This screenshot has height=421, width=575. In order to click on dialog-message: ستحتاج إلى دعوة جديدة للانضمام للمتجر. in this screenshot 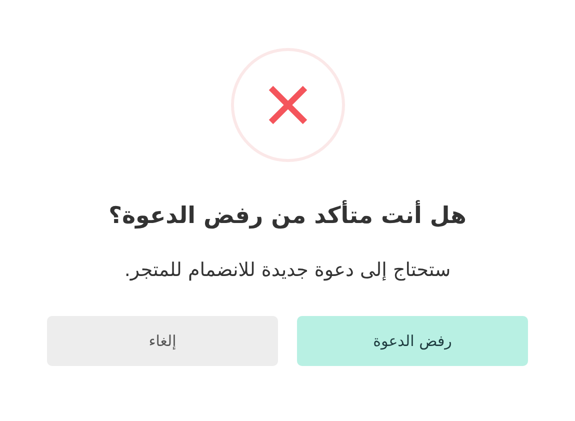, I will do `click(287, 270)`.